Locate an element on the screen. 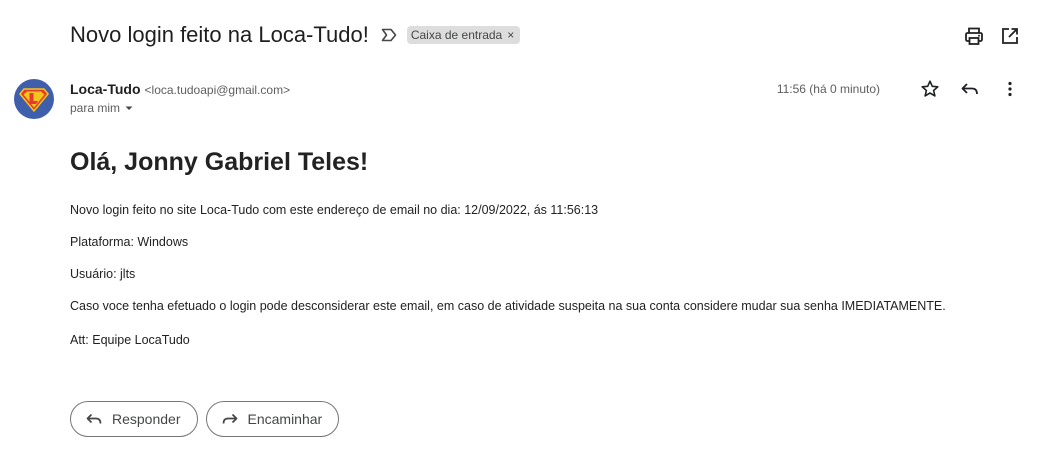  inbox-label-chip: Caixa de entrada × is located at coordinates (463, 35).